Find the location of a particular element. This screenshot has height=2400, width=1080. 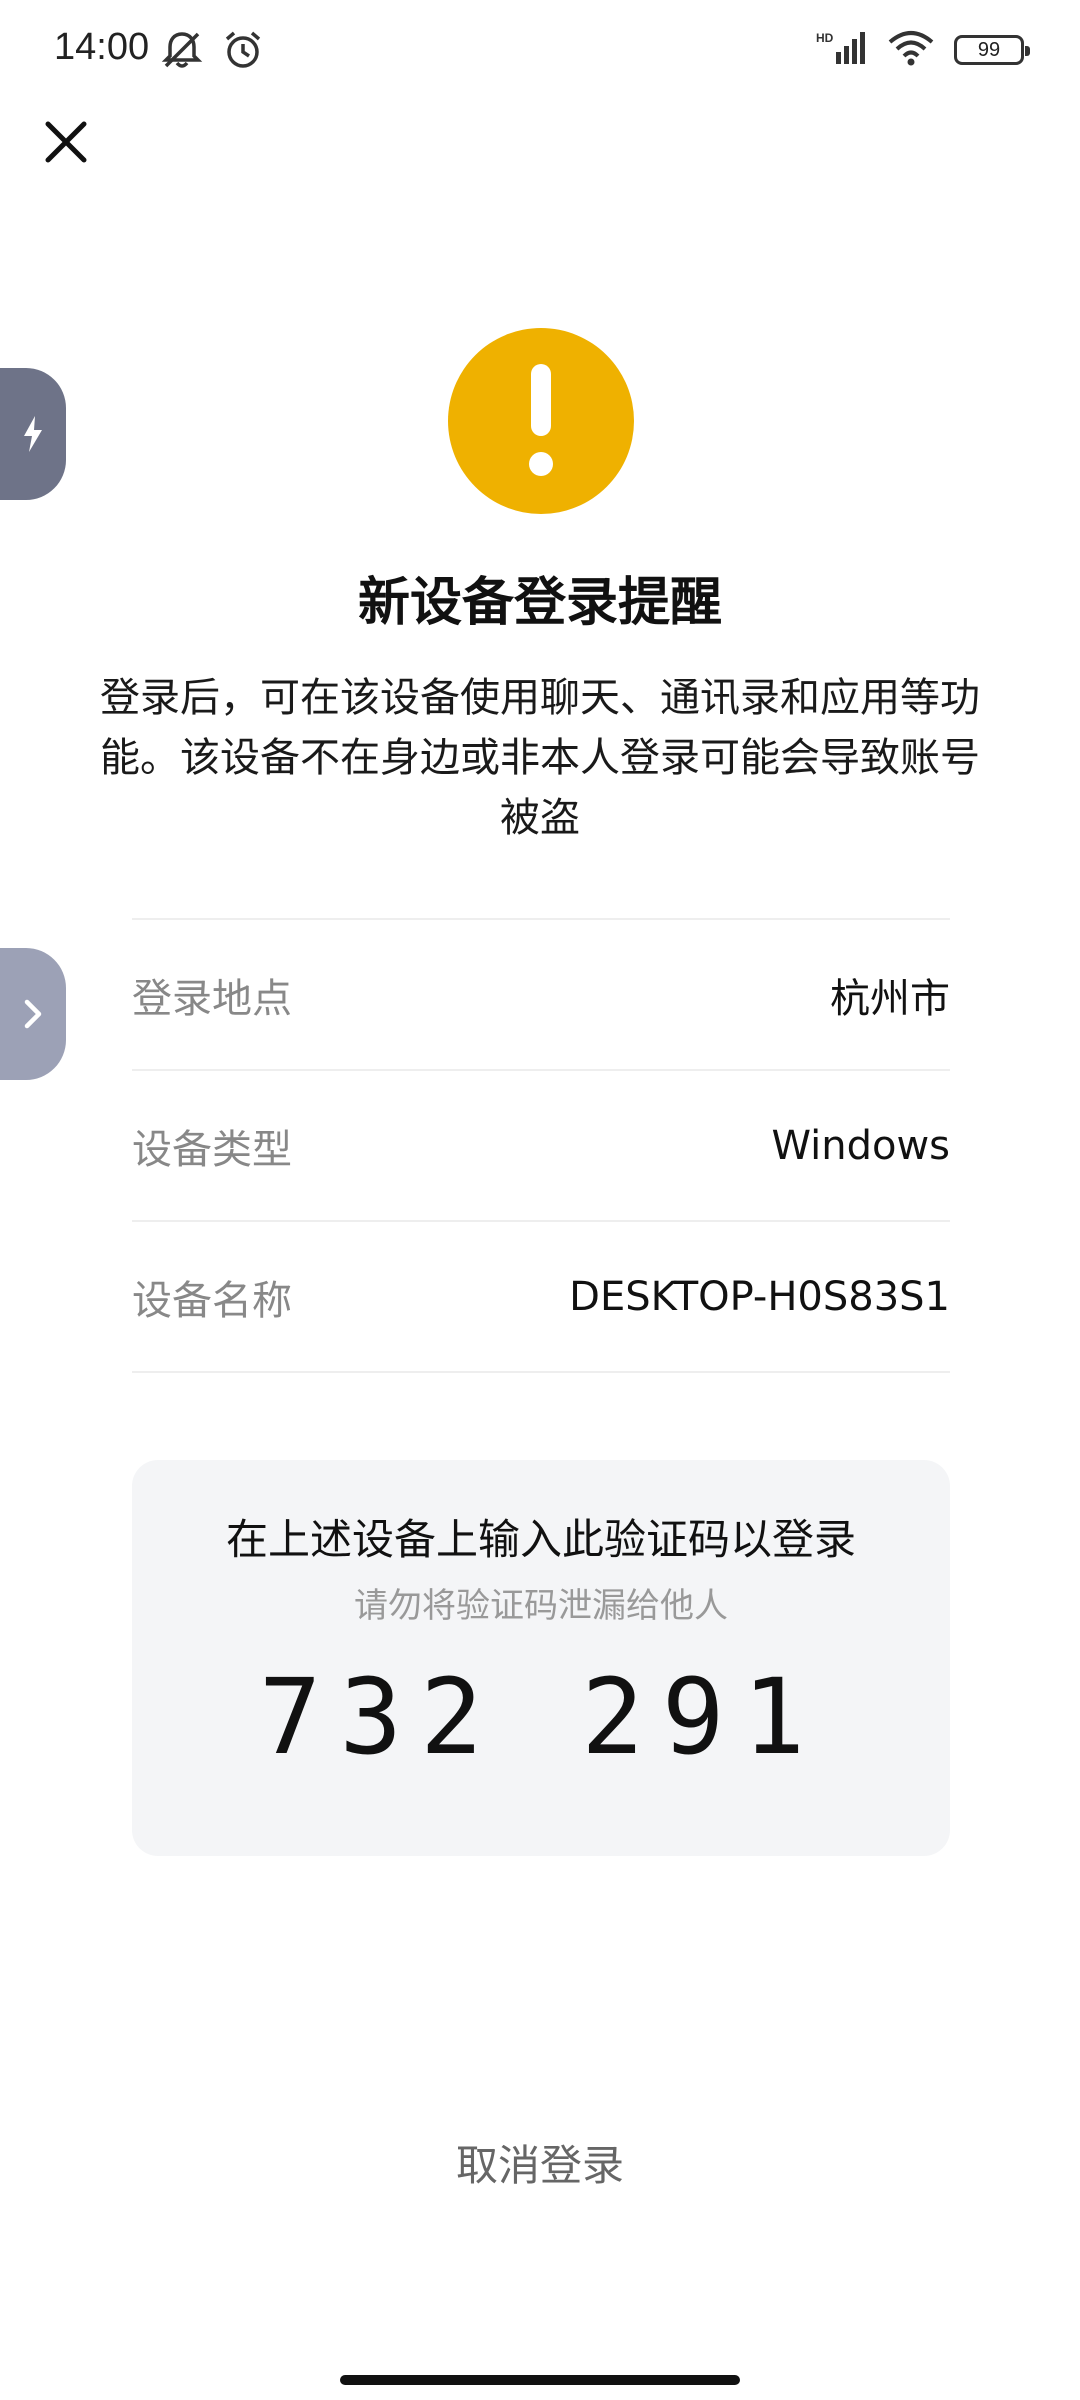

flash-icon is located at coordinates (33, 434).